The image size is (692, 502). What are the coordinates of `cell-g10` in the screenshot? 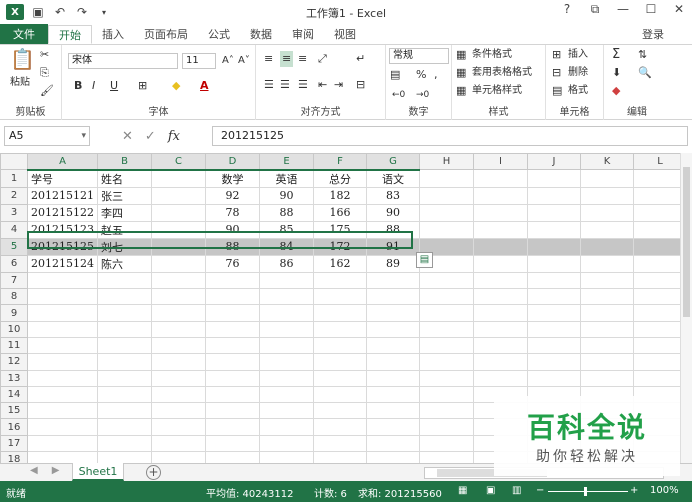 It's located at (393, 329).